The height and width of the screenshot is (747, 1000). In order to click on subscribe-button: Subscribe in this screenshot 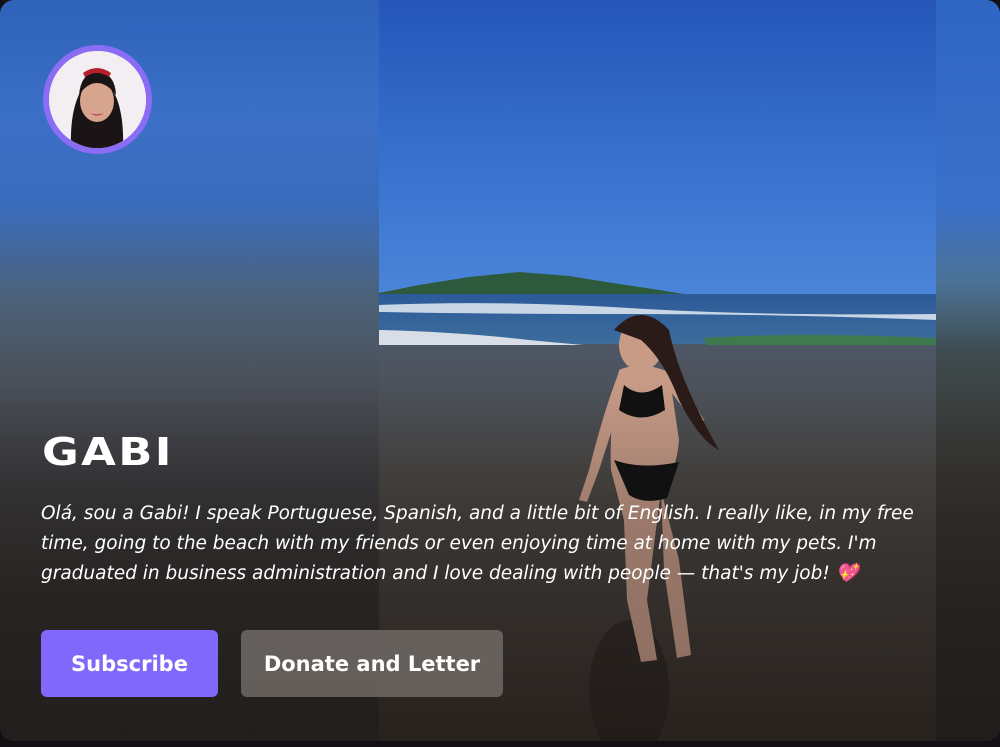, I will do `click(129, 663)`.